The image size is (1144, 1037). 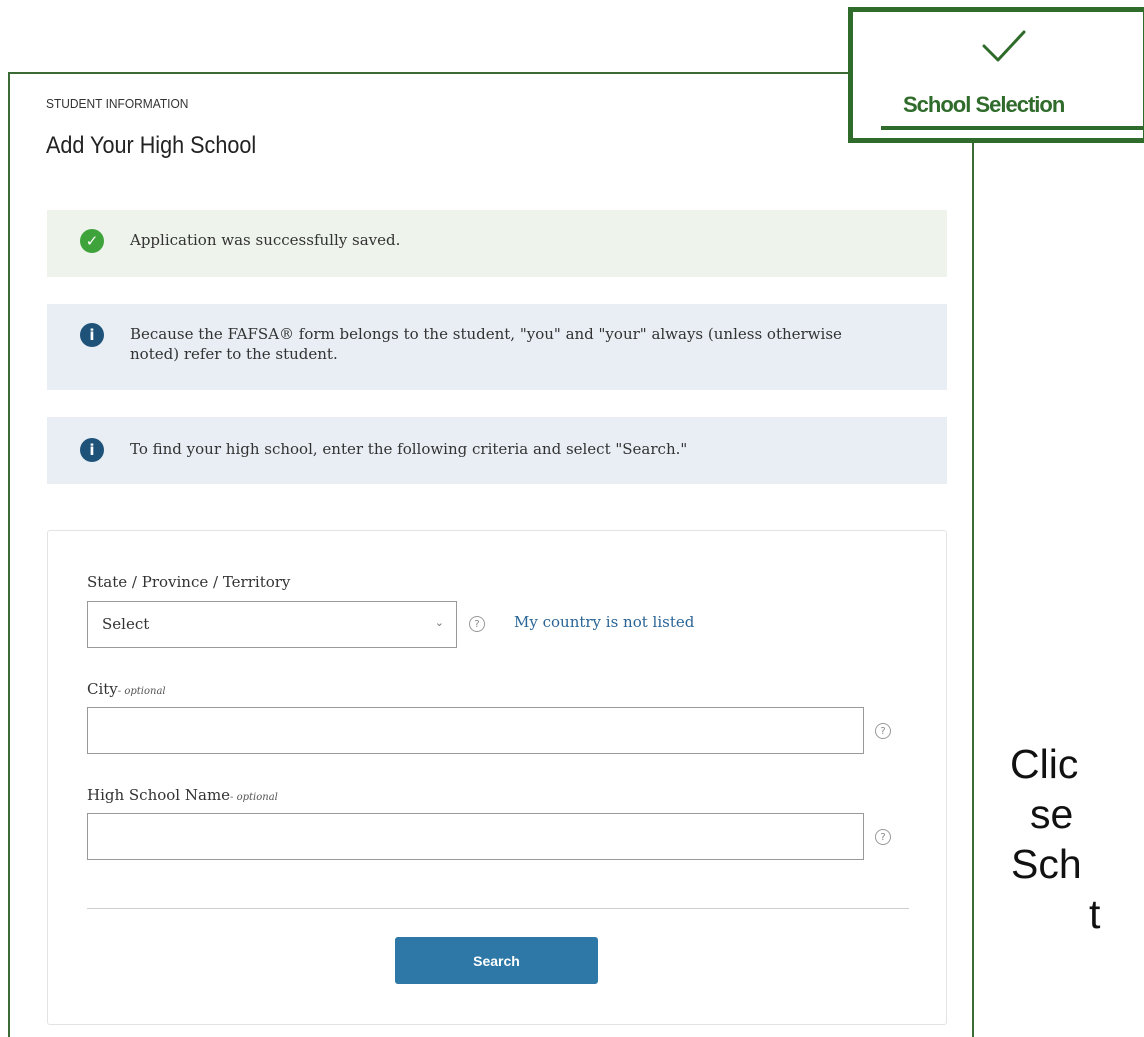 What do you see at coordinates (117, 103) in the screenshot?
I see `section-kicker: STUDENT INFORMATION` at bounding box center [117, 103].